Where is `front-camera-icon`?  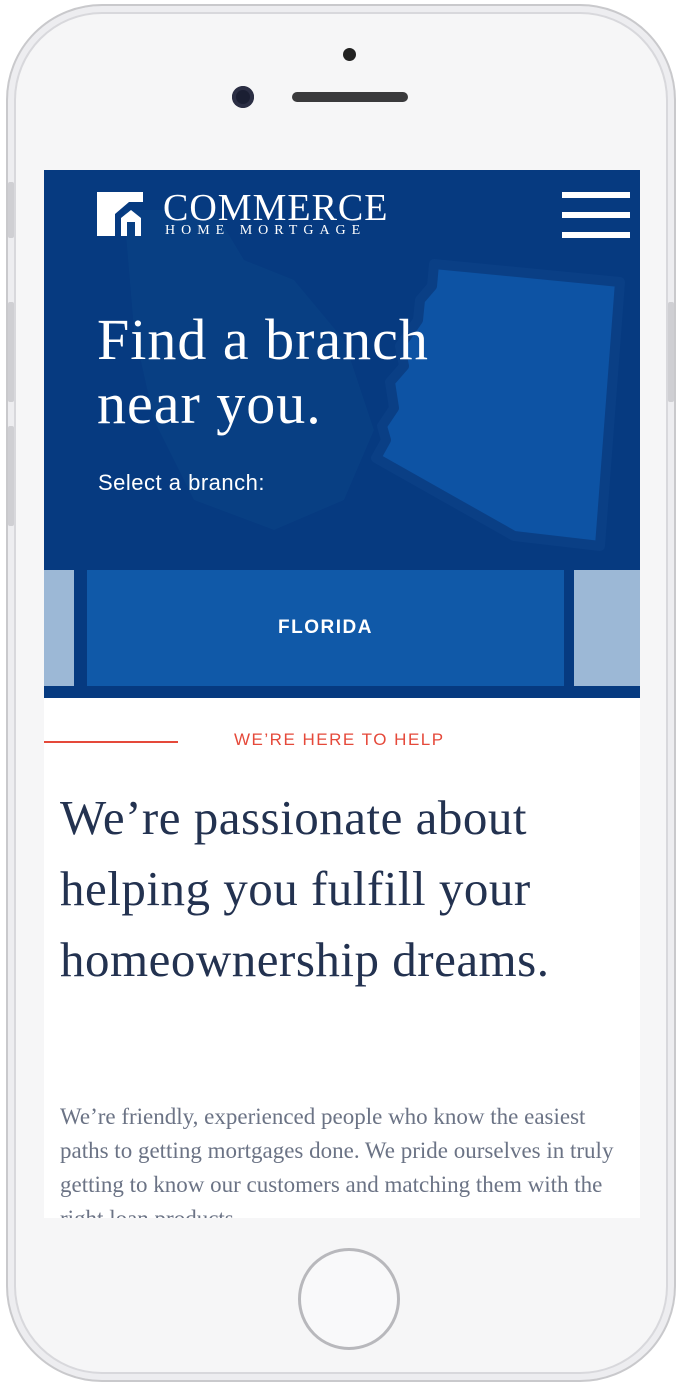 front-camera-icon is located at coordinates (243, 97).